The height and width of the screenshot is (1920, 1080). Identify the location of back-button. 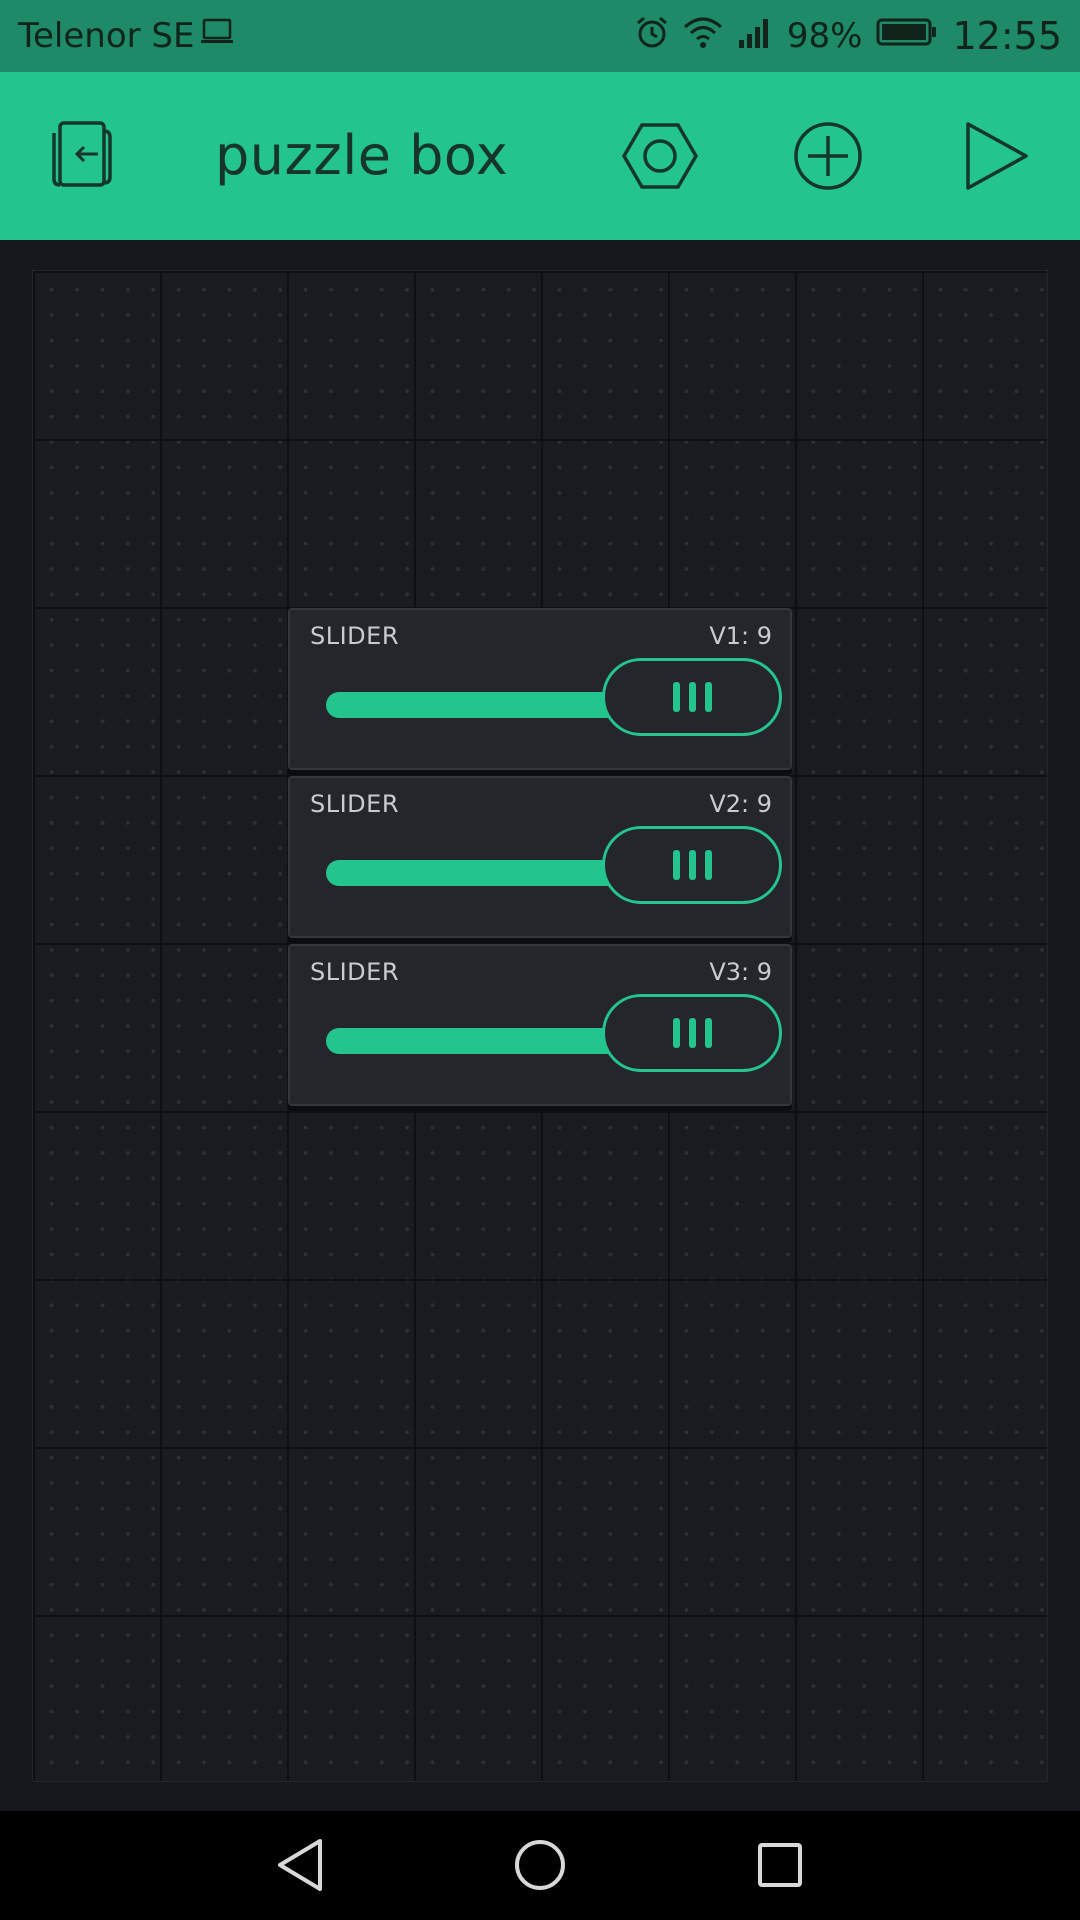
(300, 1867).